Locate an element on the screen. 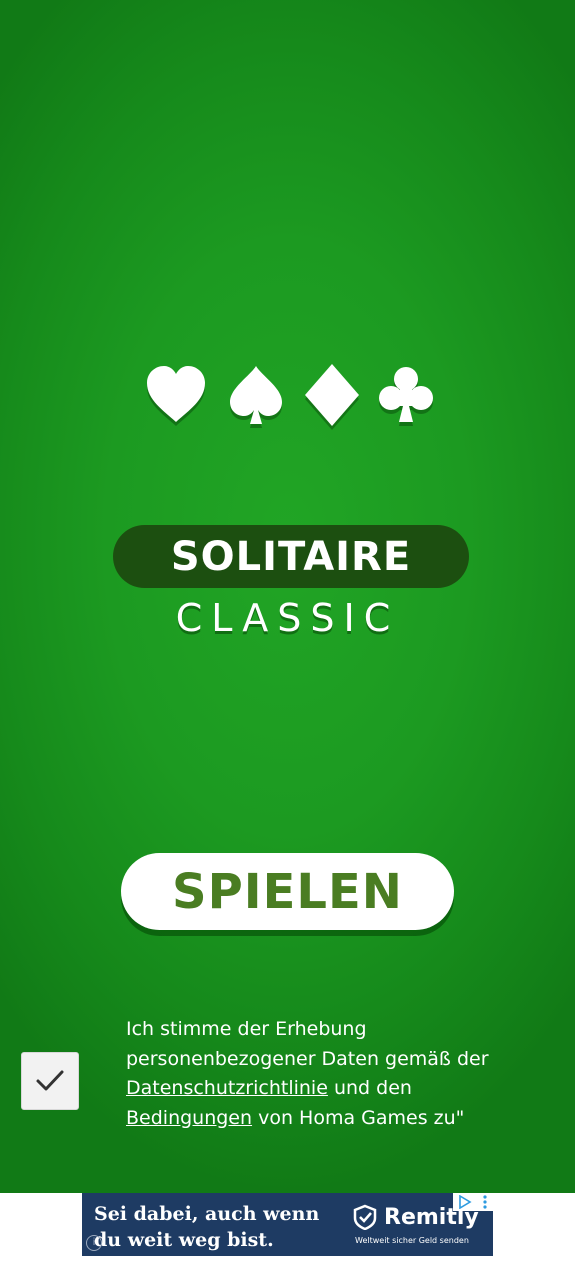 The image size is (575, 1280). spade-icon is located at coordinates (256, 395).